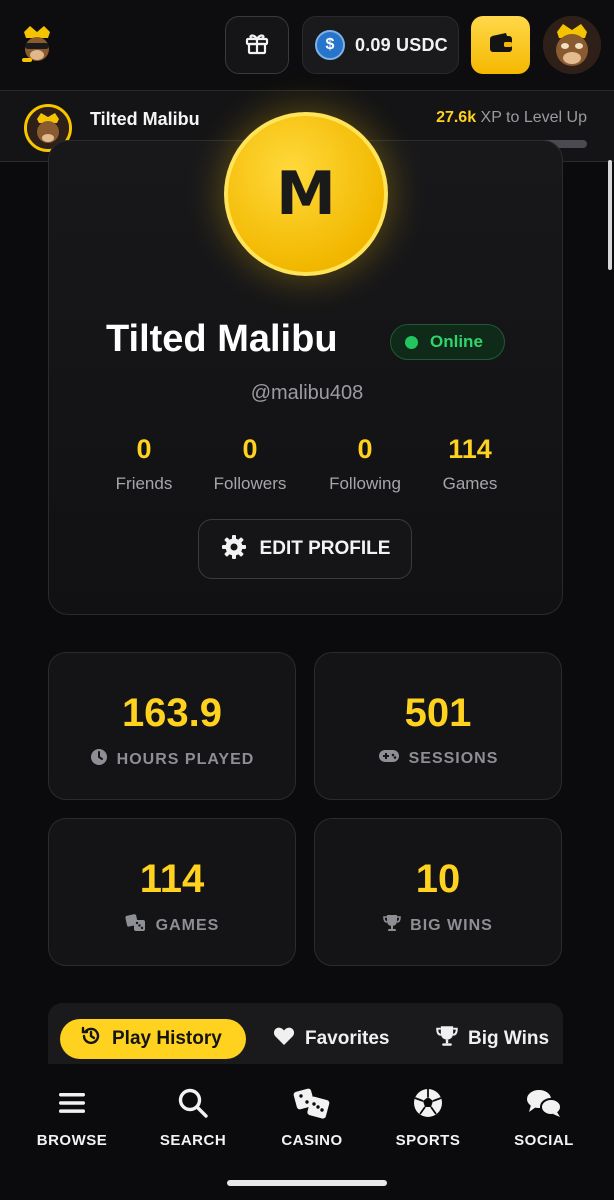  I want to click on stat-games: 114 Games, so click(470, 464).